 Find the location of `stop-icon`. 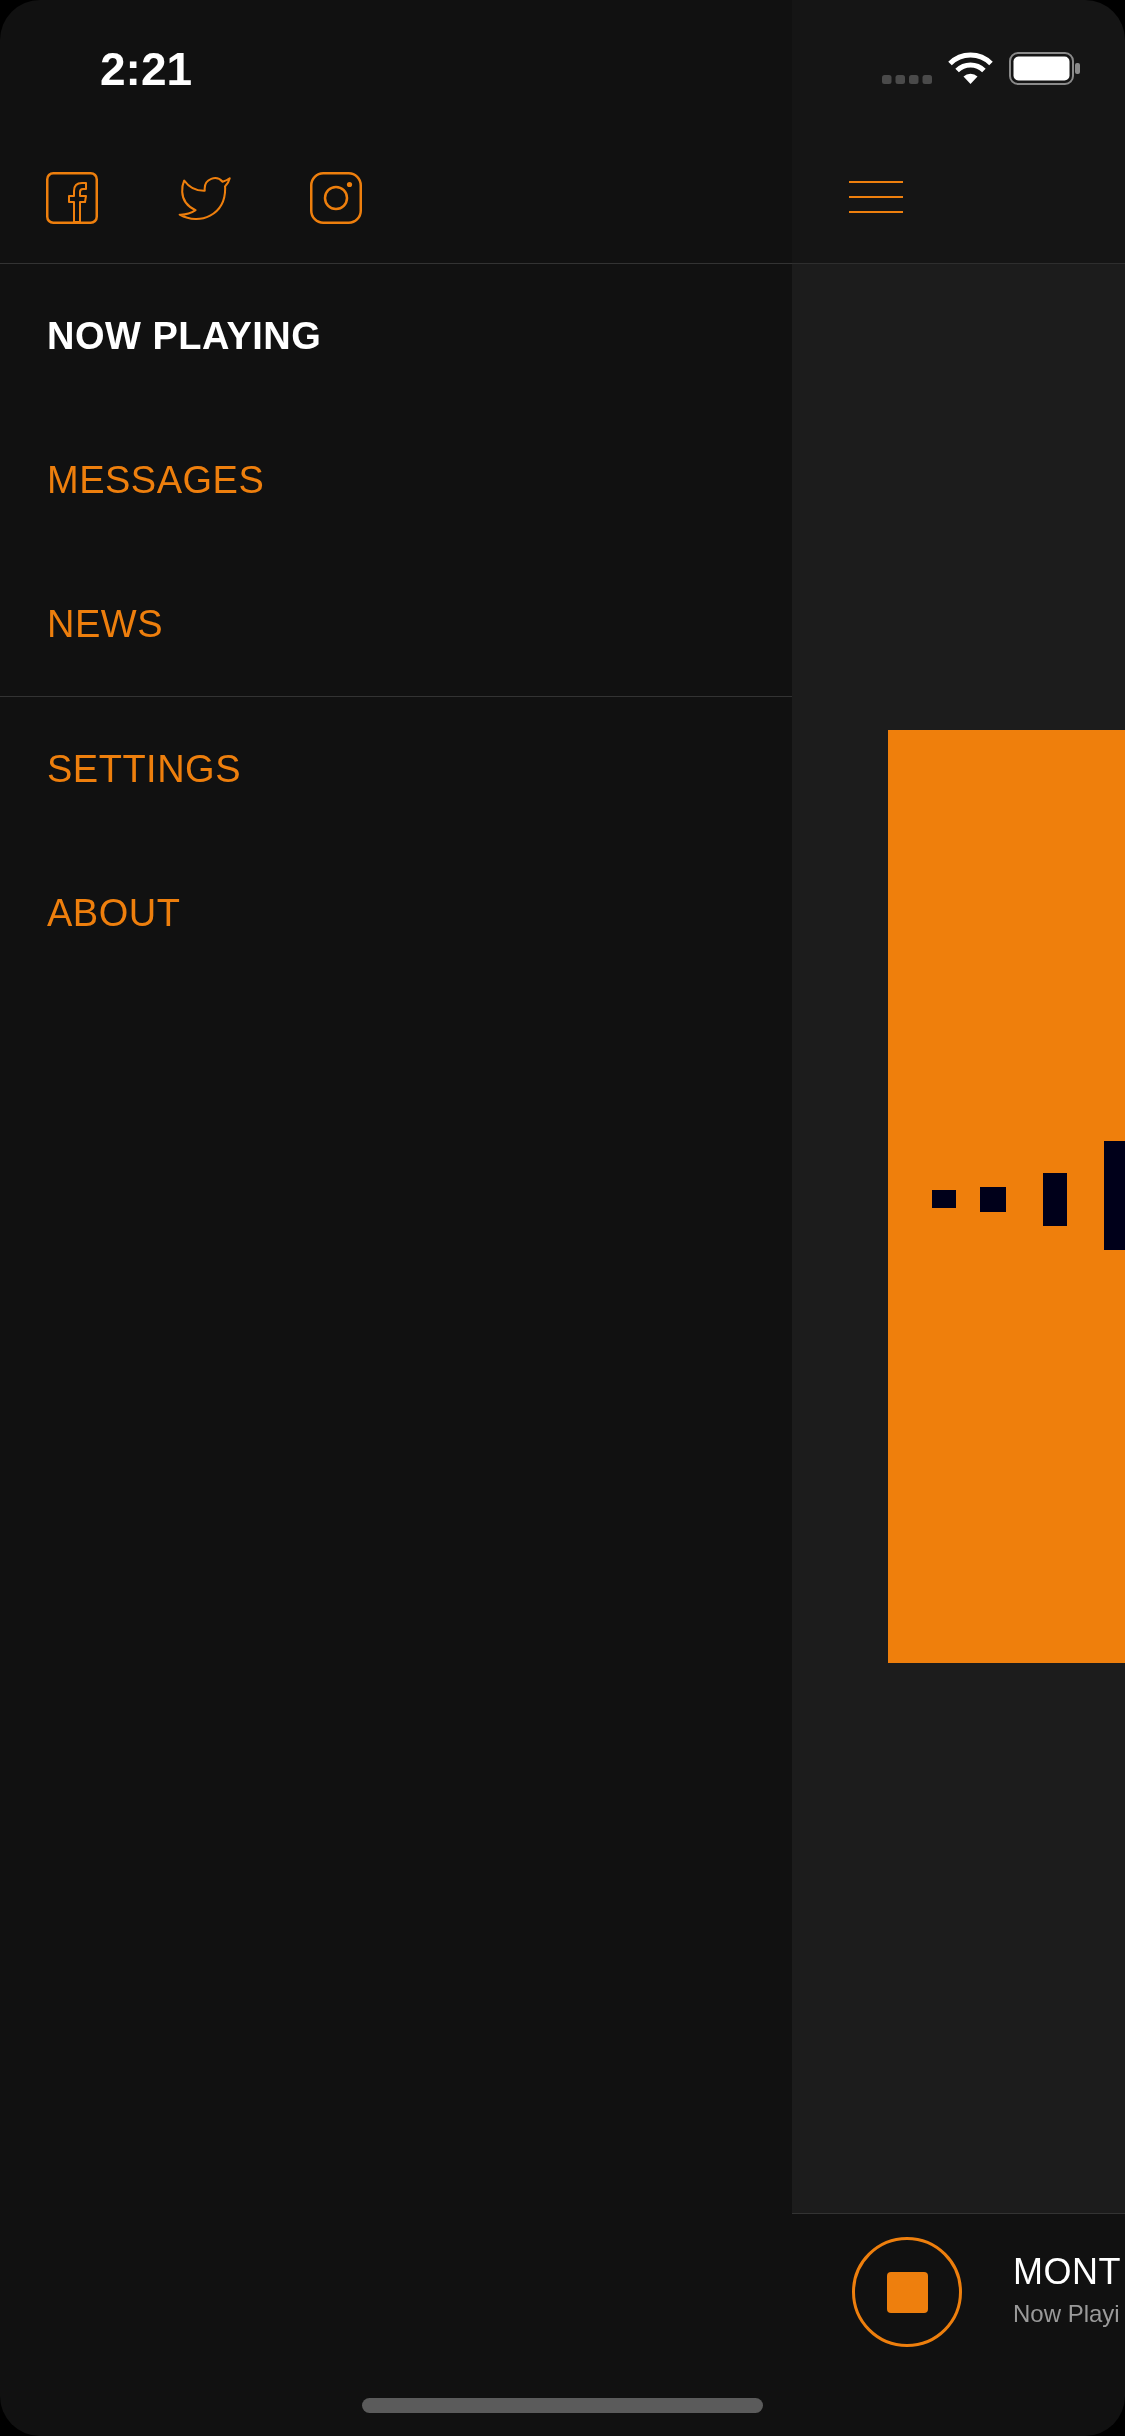

stop-icon is located at coordinates (907, 2292).